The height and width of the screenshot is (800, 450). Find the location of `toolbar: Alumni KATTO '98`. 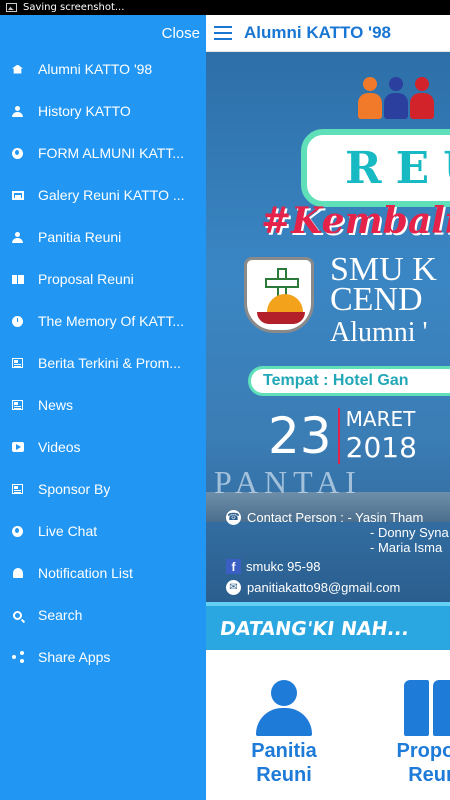

toolbar: Alumni KATTO '98 is located at coordinates (328, 33).